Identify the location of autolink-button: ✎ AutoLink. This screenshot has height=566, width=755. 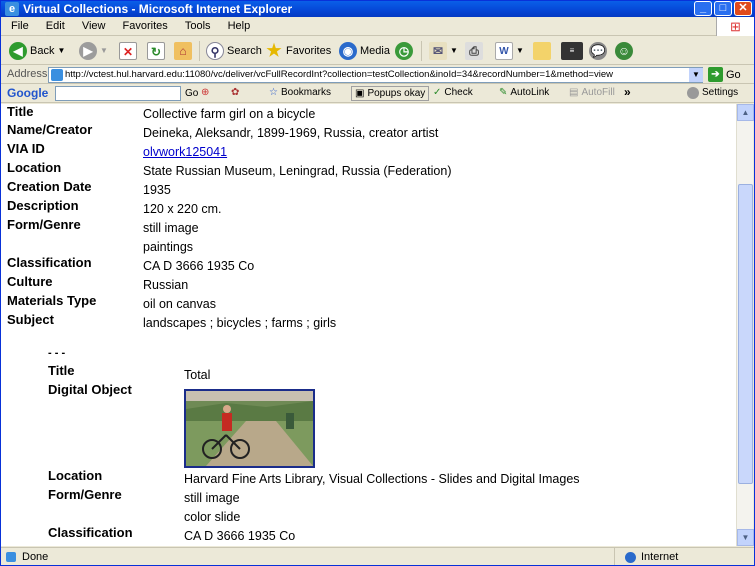
(524, 92).